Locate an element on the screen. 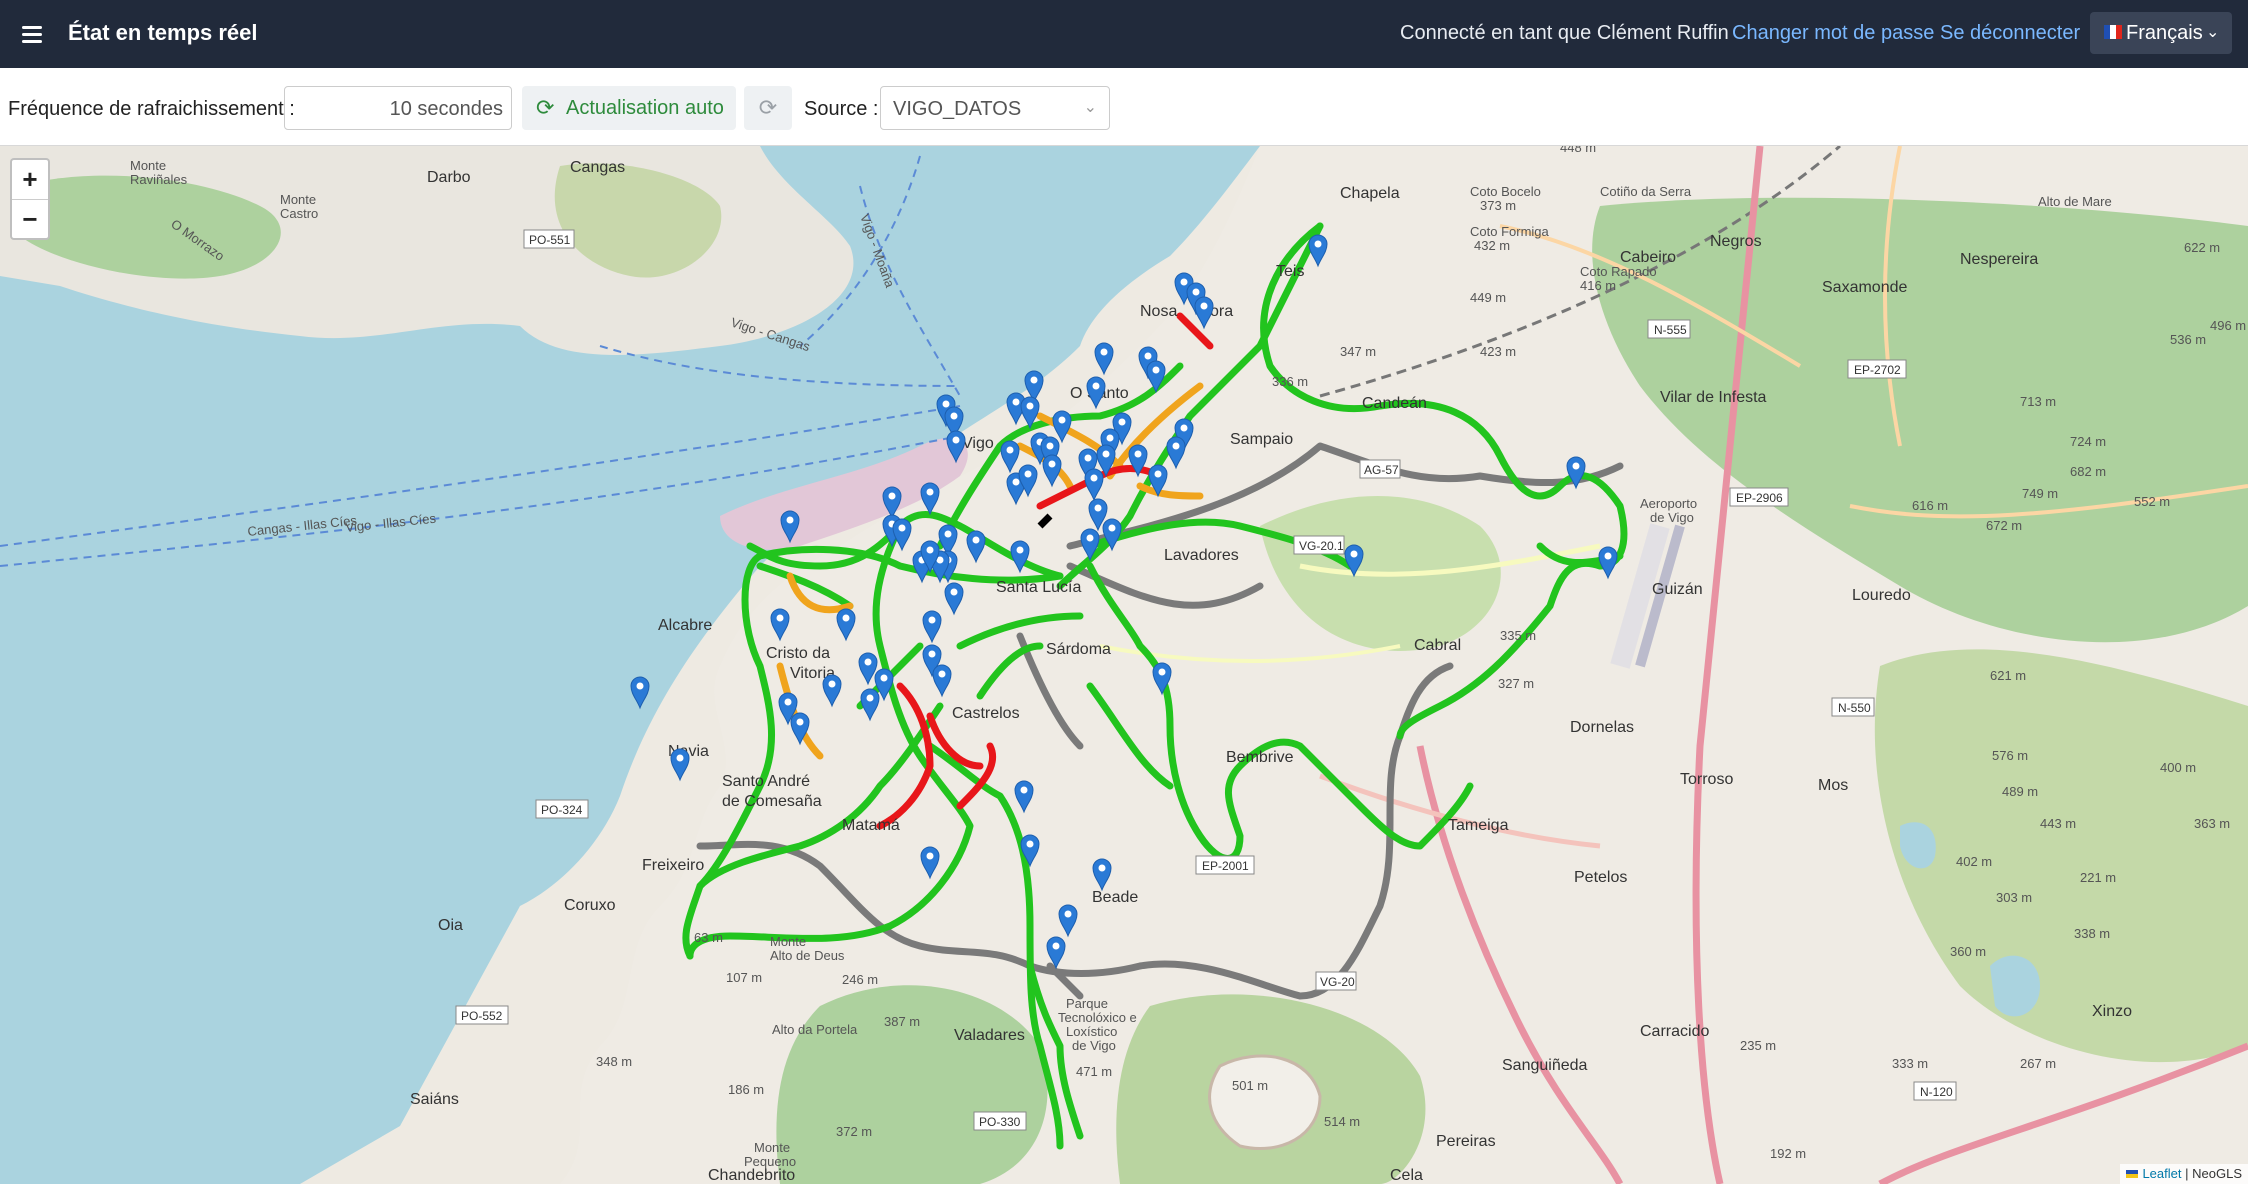 The width and height of the screenshot is (2248, 1184). refresh-icon: ⟳ is located at coordinates (768, 107).